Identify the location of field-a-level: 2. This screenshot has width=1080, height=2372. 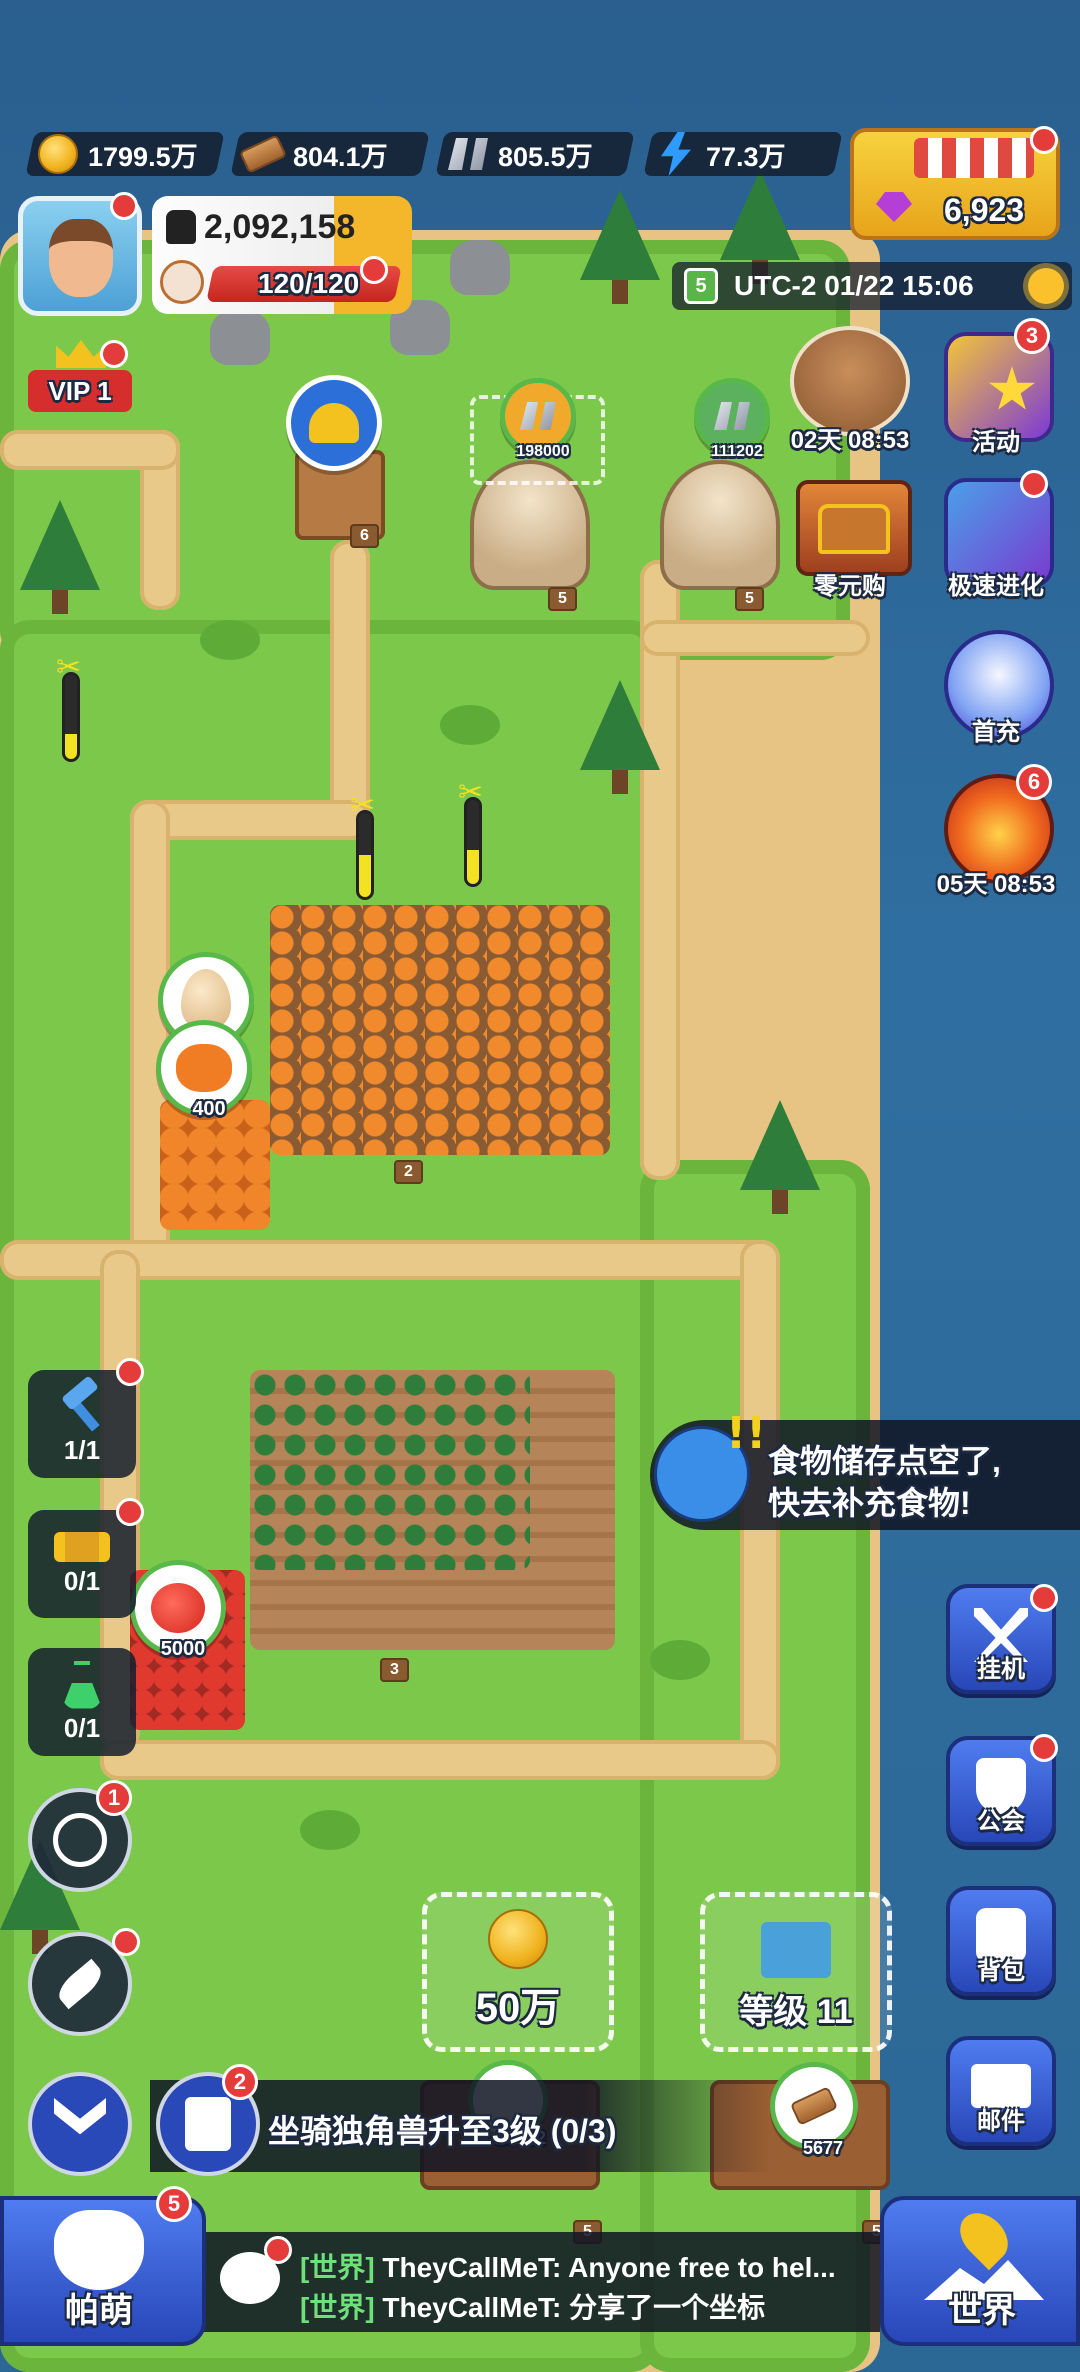
(408, 1172).